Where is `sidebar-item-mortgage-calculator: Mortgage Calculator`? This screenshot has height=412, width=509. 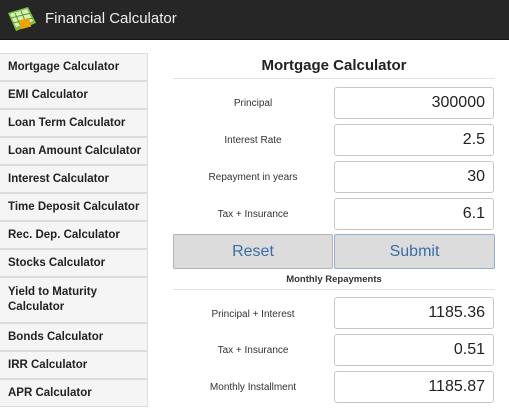
sidebar-item-mortgage-calculator: Mortgage Calculator is located at coordinates (74, 67).